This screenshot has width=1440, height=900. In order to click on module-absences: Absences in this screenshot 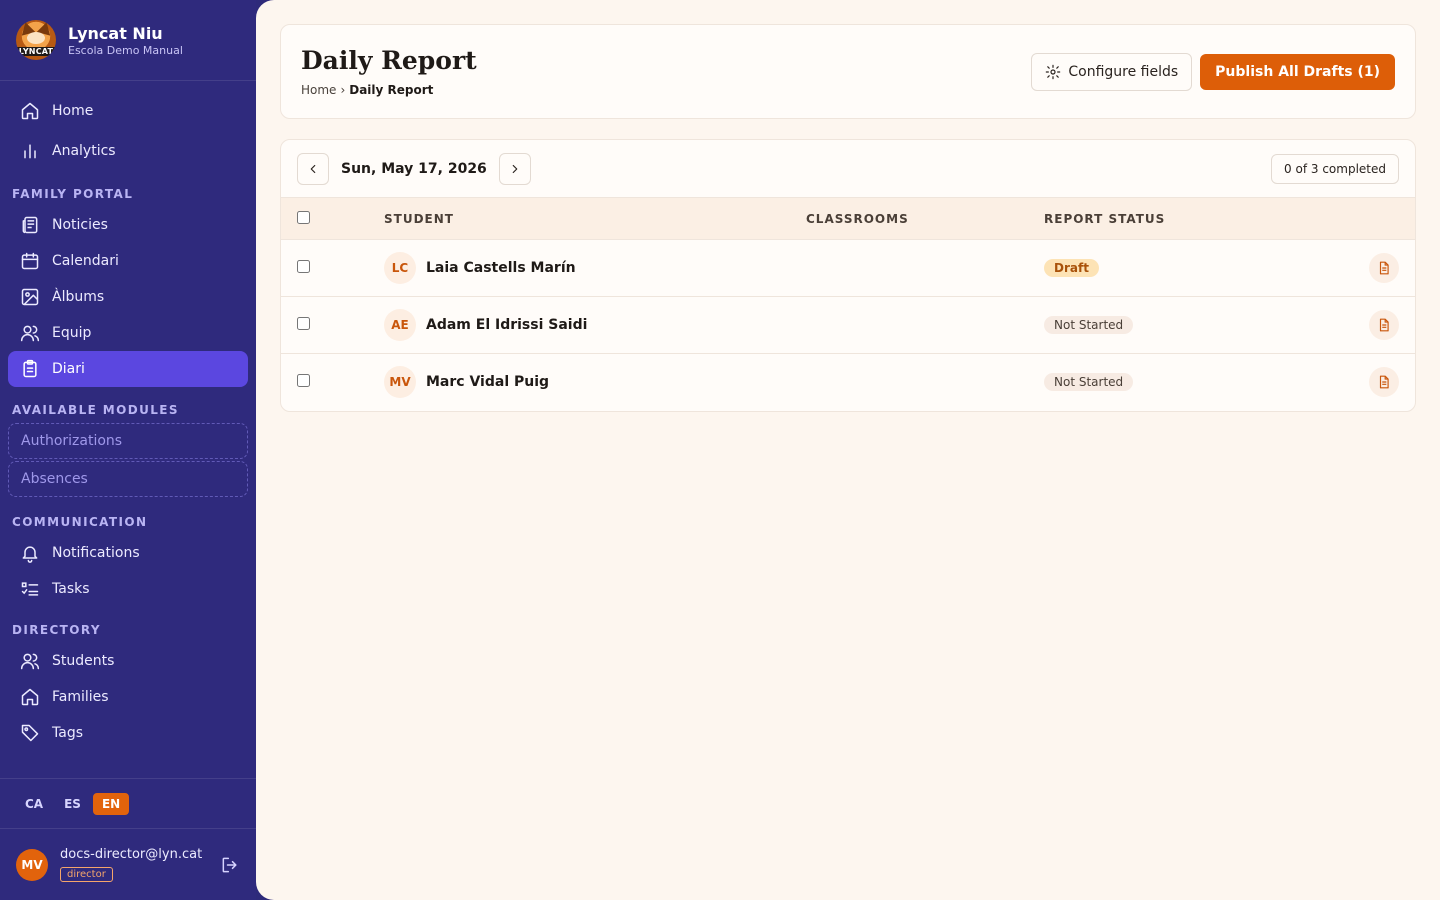, I will do `click(128, 479)`.